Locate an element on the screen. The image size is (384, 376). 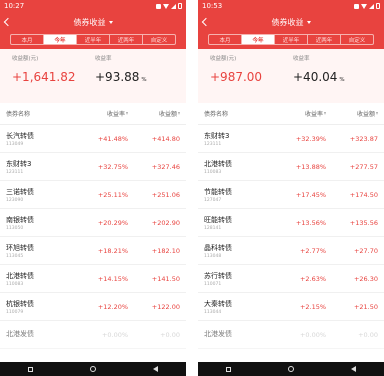
bond-rate: +13.88% is located at coordinates (311, 166).